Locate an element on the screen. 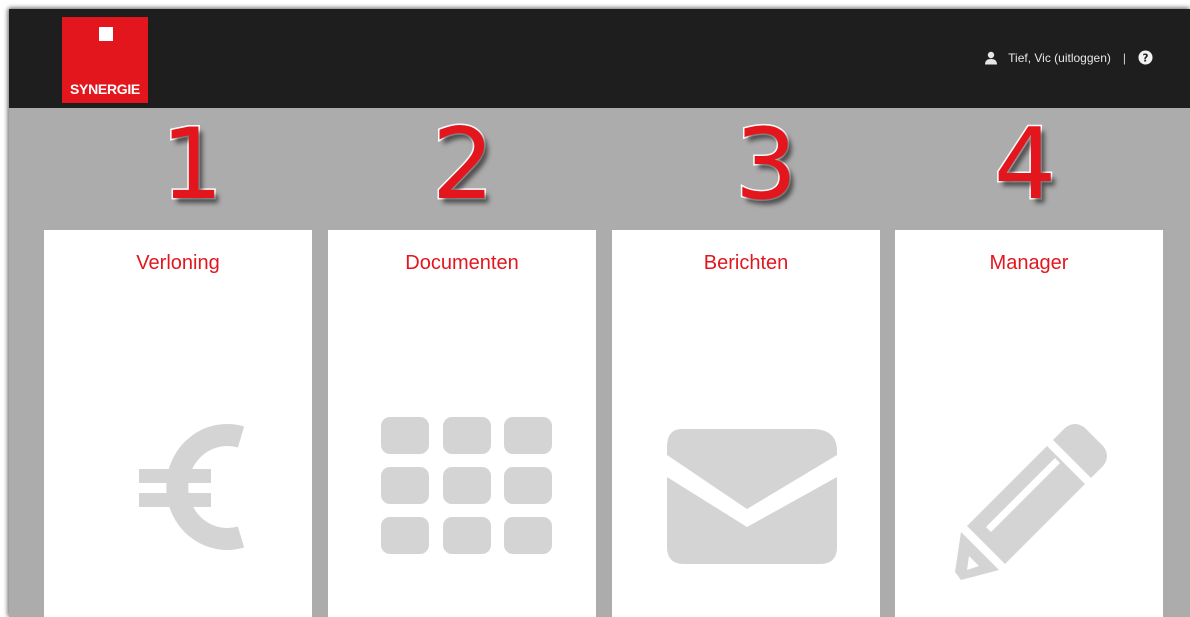  pencil-icon is located at coordinates (1031, 502).